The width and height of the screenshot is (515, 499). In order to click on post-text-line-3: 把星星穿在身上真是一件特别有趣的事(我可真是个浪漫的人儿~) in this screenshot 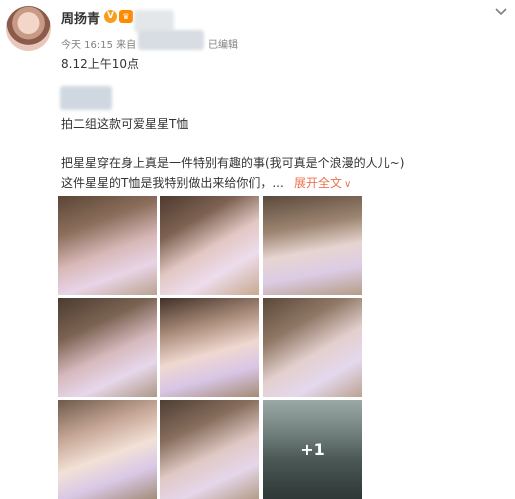, I will do `click(233, 163)`.